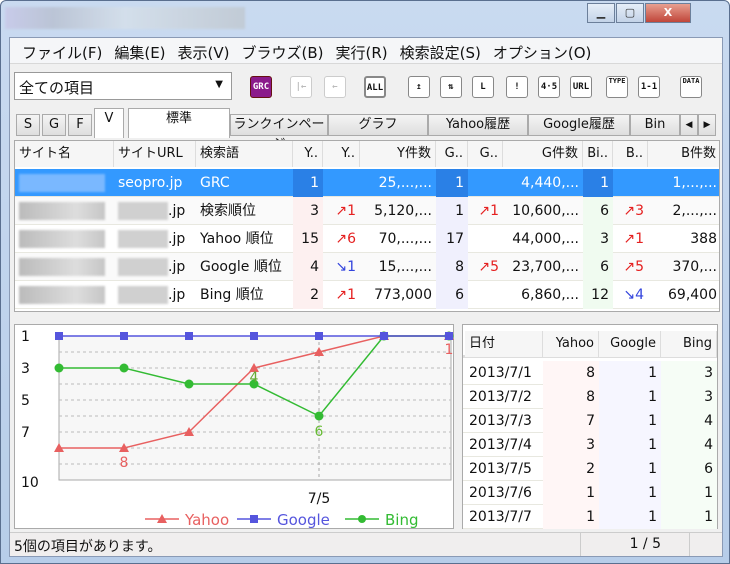  I want to click on tab-scroll-left-icon: ◀, so click(689, 125).